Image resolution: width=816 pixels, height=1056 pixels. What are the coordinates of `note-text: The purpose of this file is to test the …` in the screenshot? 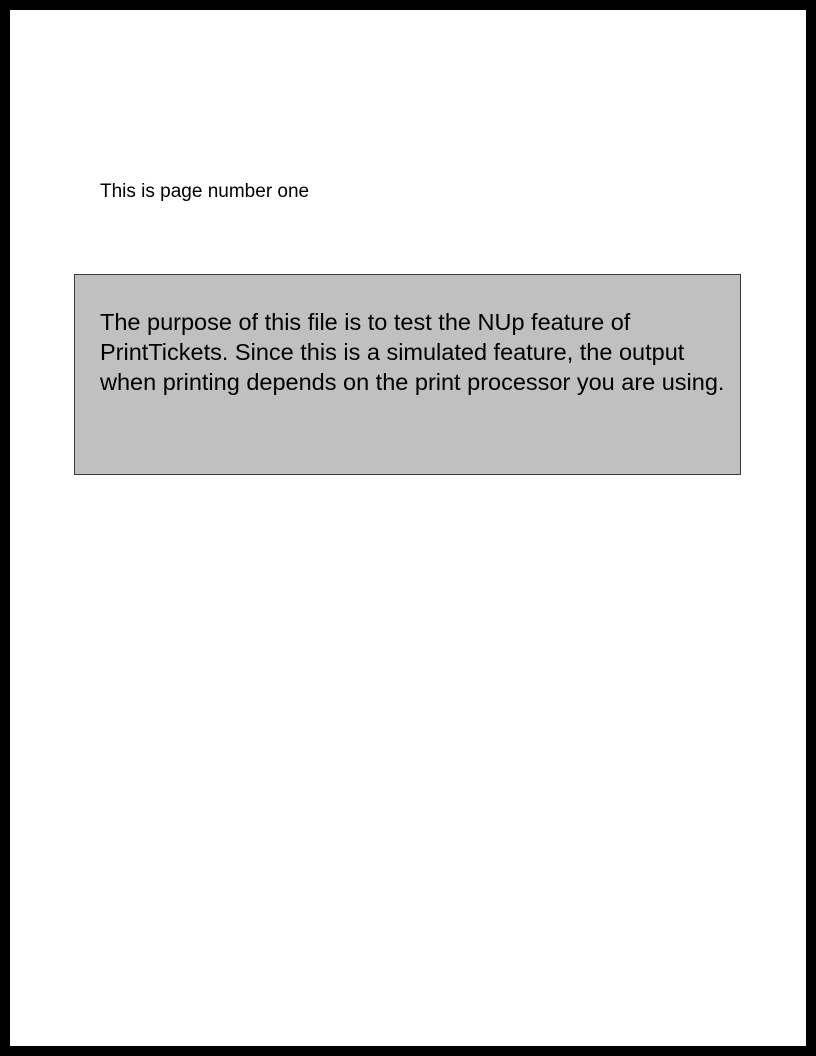 It's located at (412, 352).